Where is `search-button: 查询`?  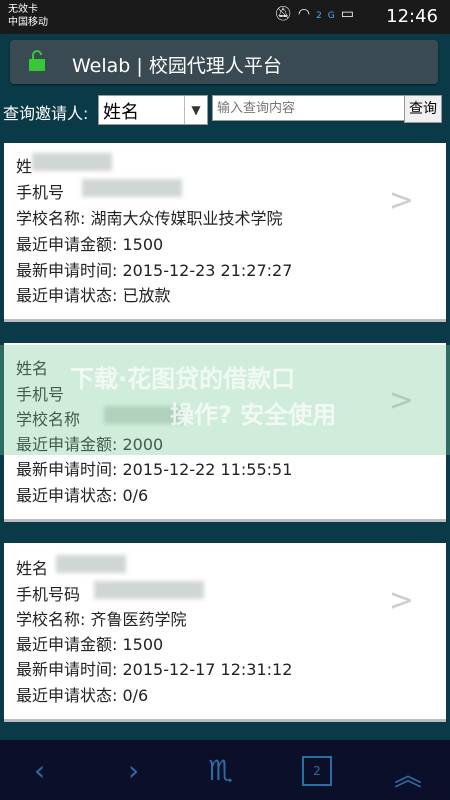 search-button: 查询 is located at coordinates (423, 109).